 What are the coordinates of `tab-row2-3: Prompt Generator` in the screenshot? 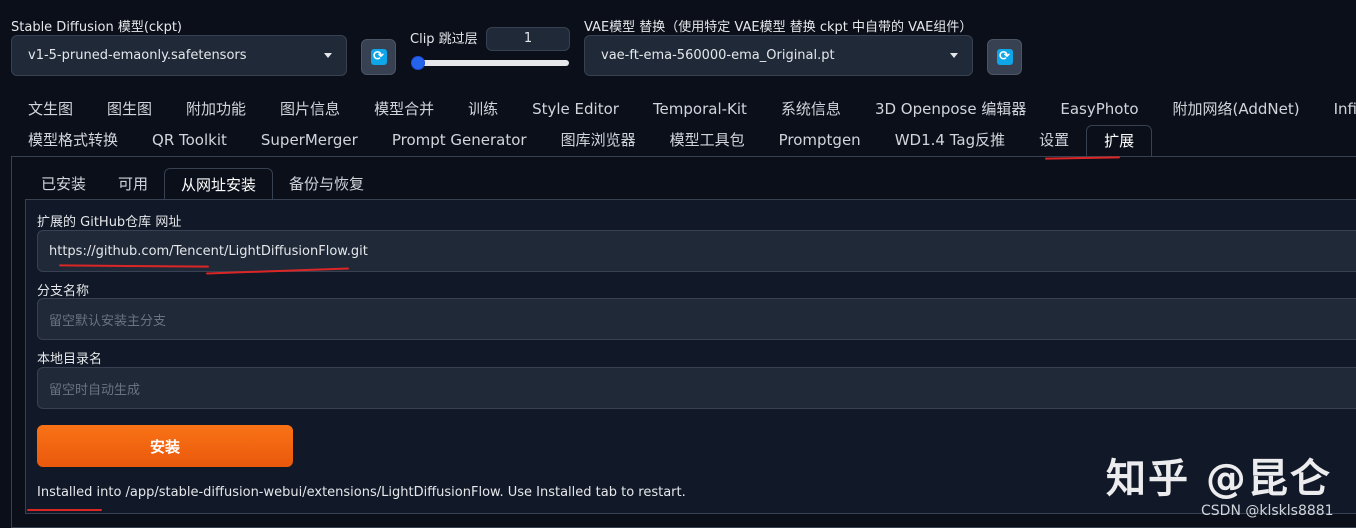 It's located at (459, 140).